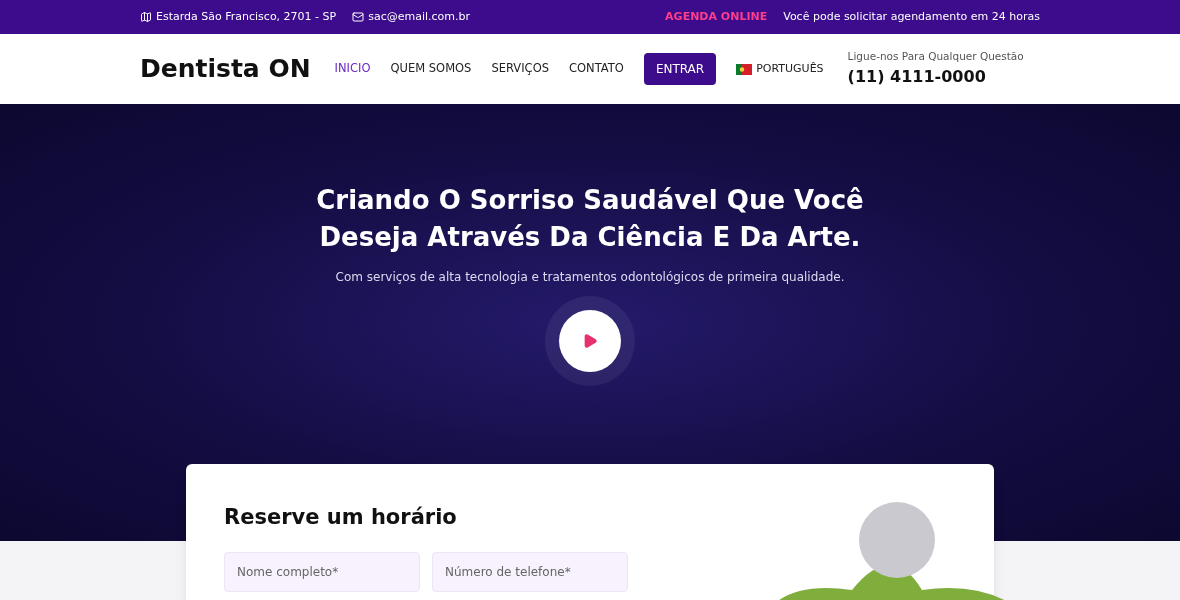  What do you see at coordinates (146, 17) in the screenshot?
I see `map-icon` at bounding box center [146, 17].